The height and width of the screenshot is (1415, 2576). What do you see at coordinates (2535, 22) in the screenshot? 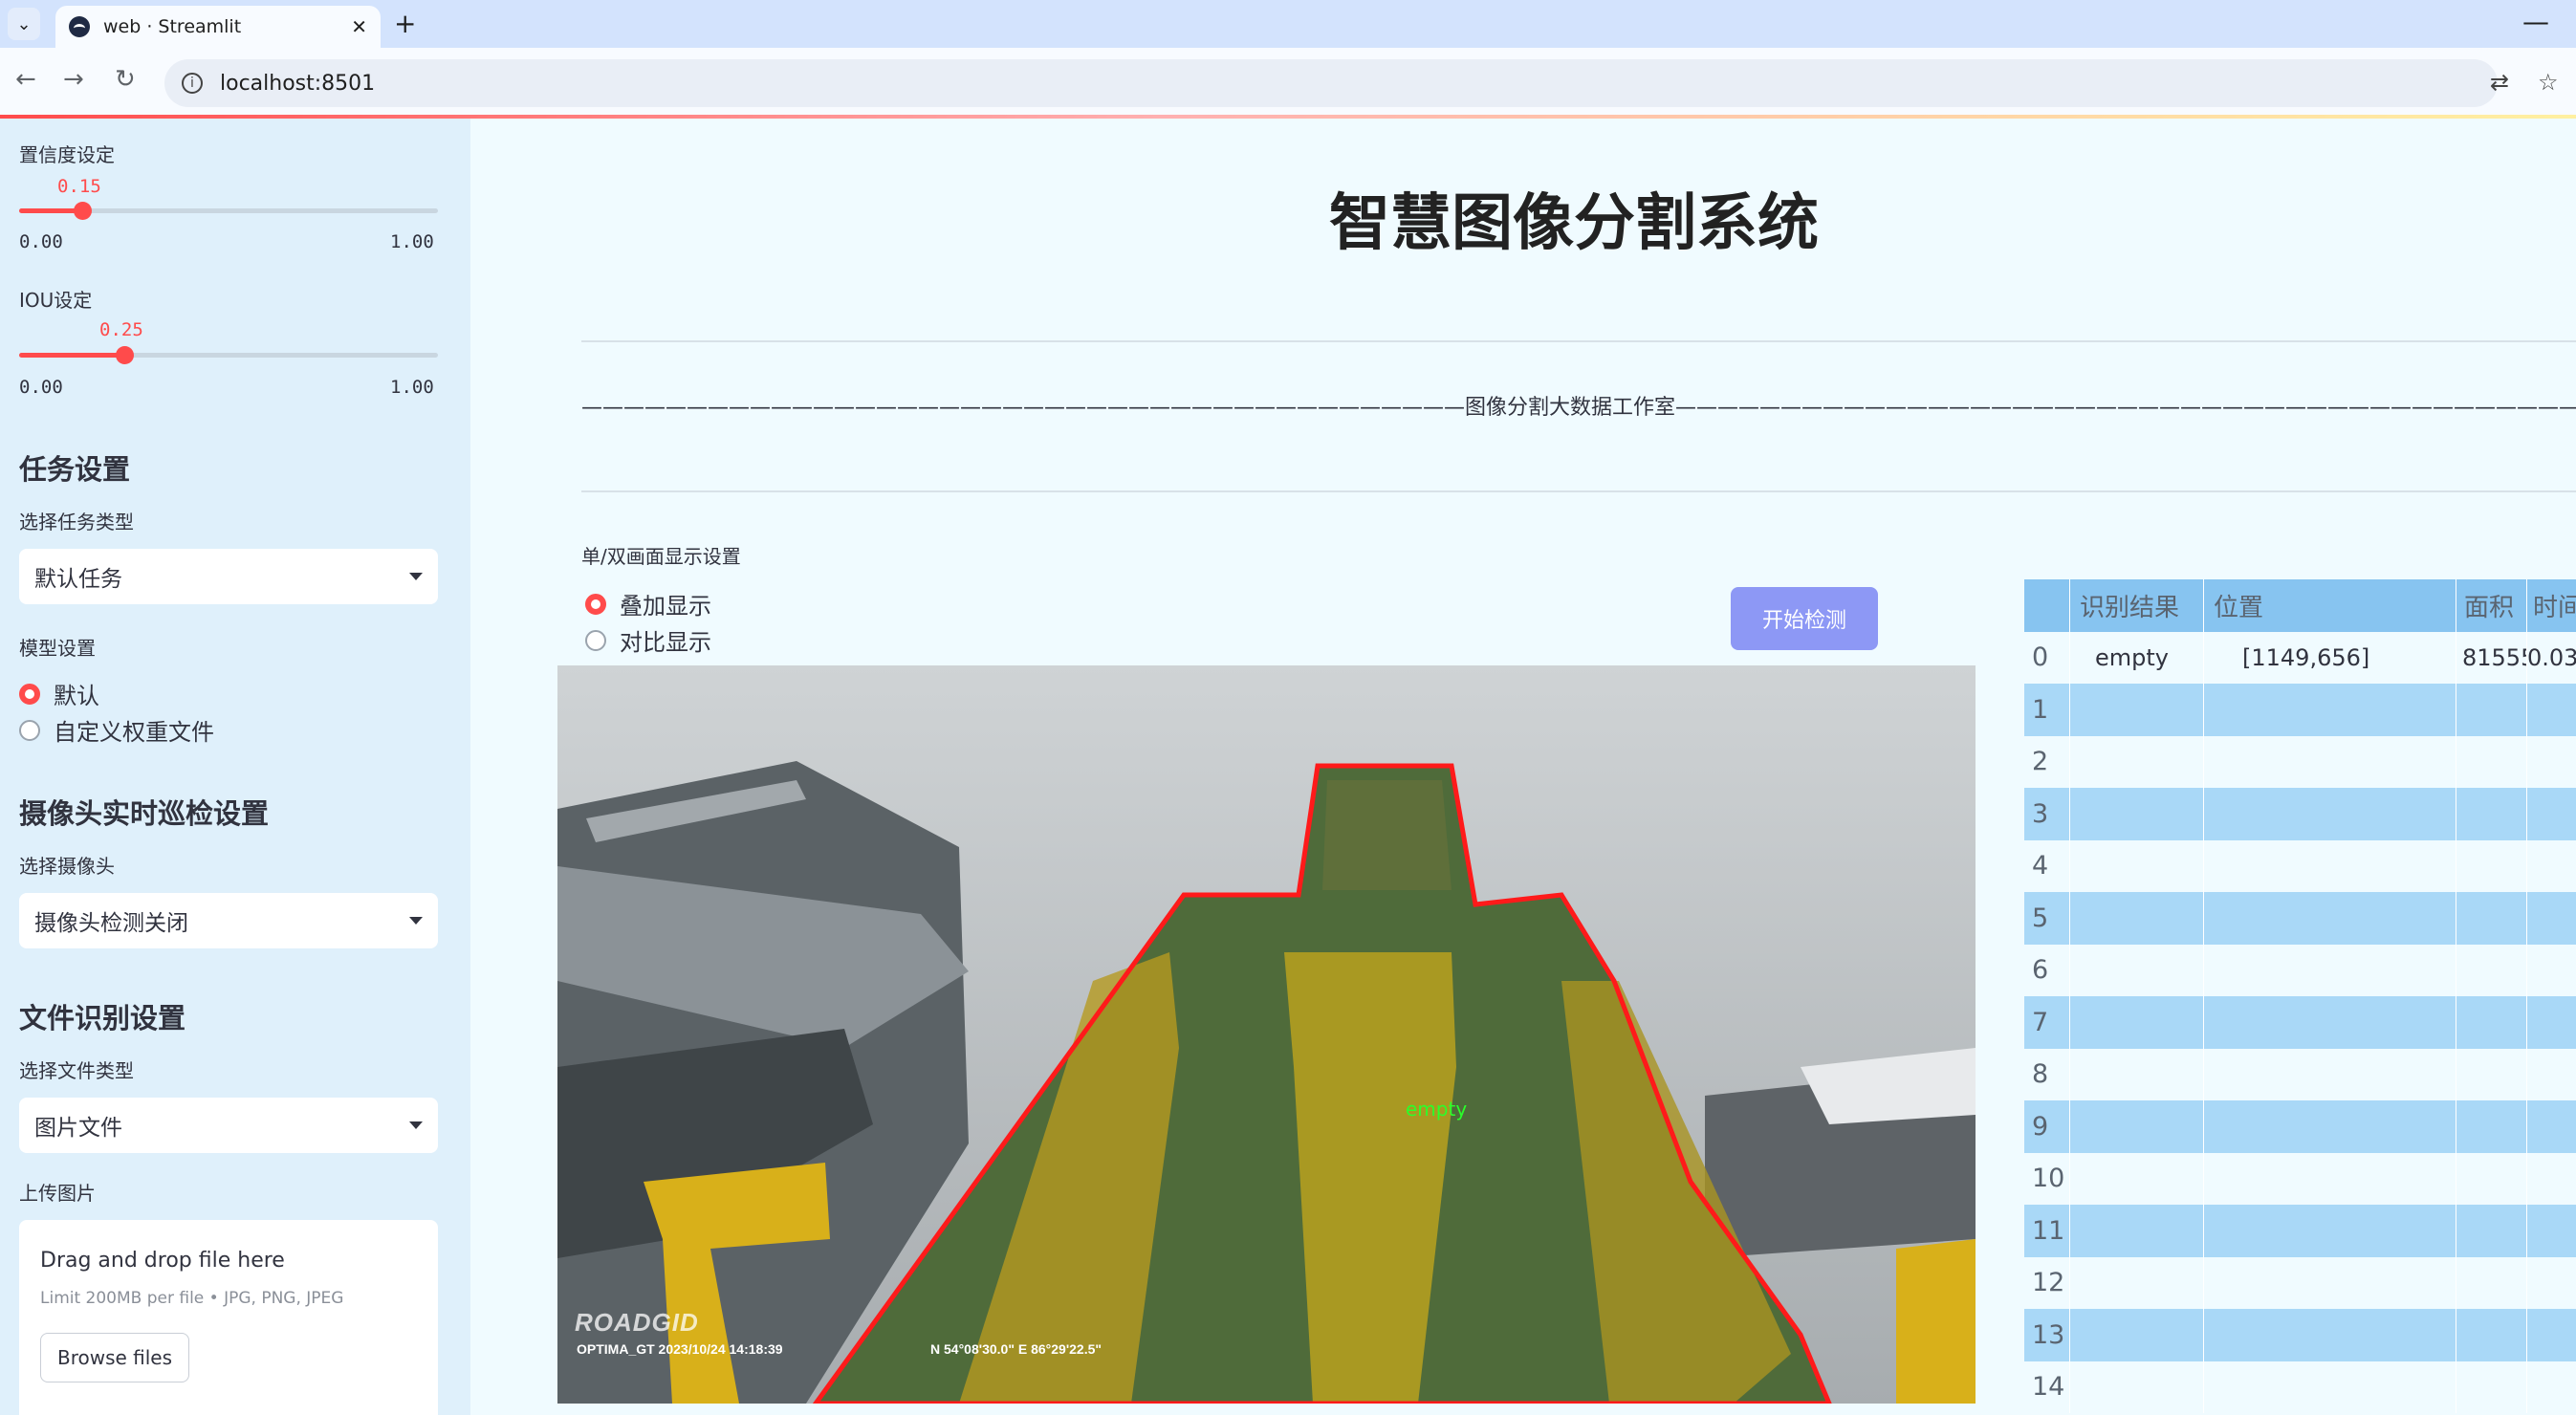
I see `window-minimize-icon: —` at bounding box center [2535, 22].